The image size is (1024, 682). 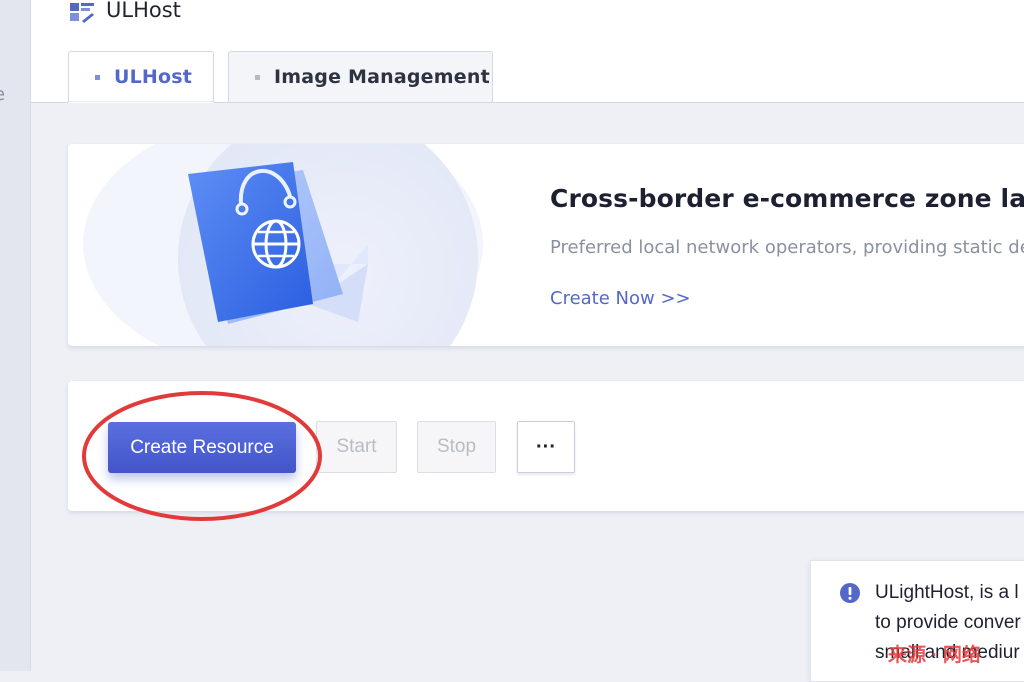 I want to click on app-title: ULHost, so click(x=143, y=11).